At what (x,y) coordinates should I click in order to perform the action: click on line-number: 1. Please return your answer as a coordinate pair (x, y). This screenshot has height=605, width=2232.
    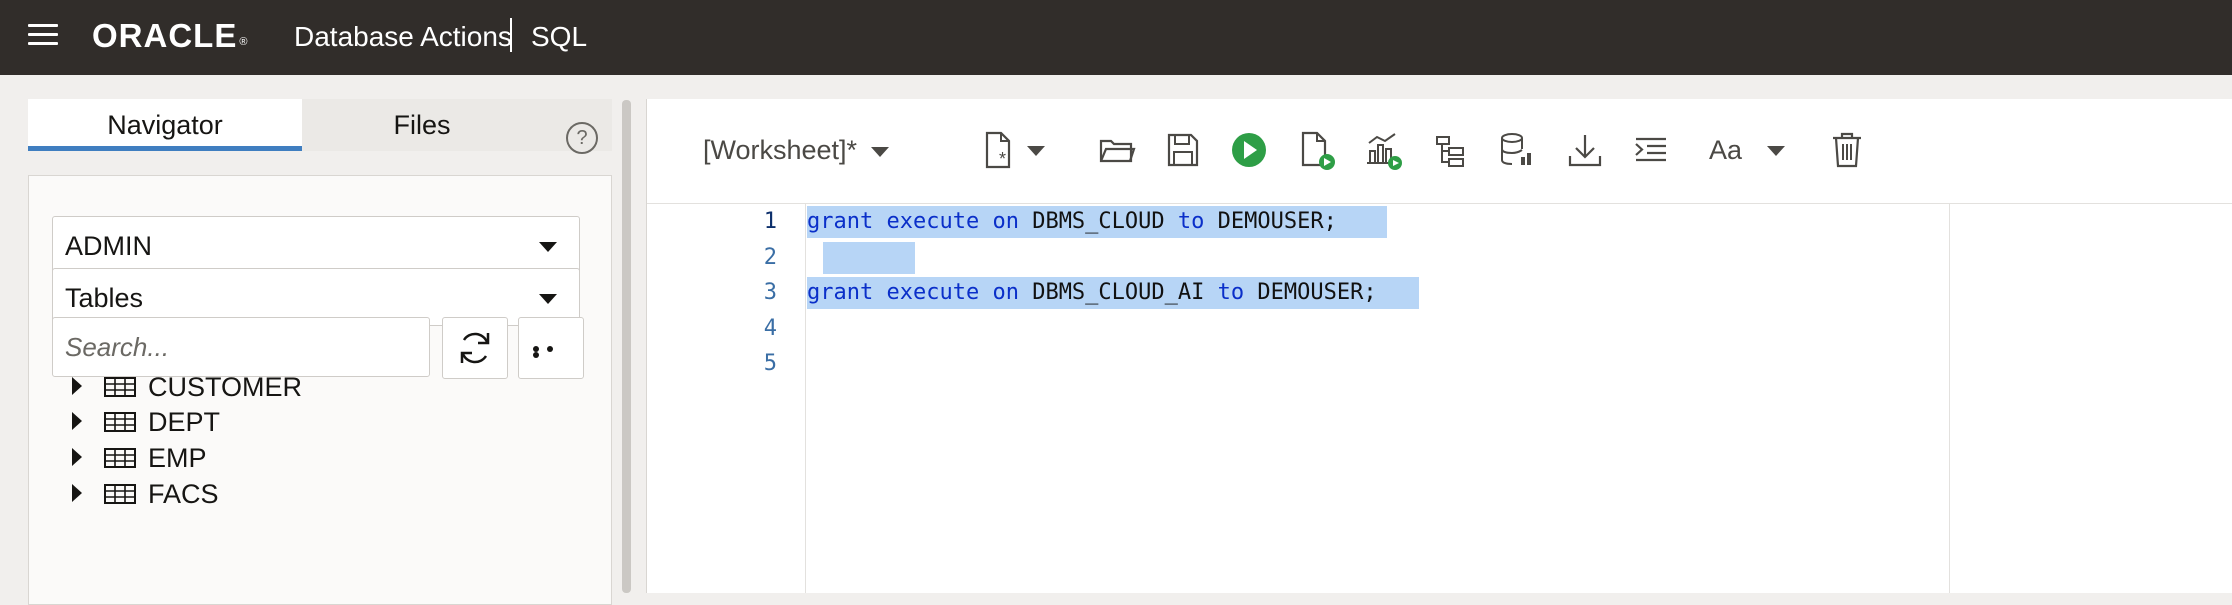
    Looking at the image, I should click on (770, 221).